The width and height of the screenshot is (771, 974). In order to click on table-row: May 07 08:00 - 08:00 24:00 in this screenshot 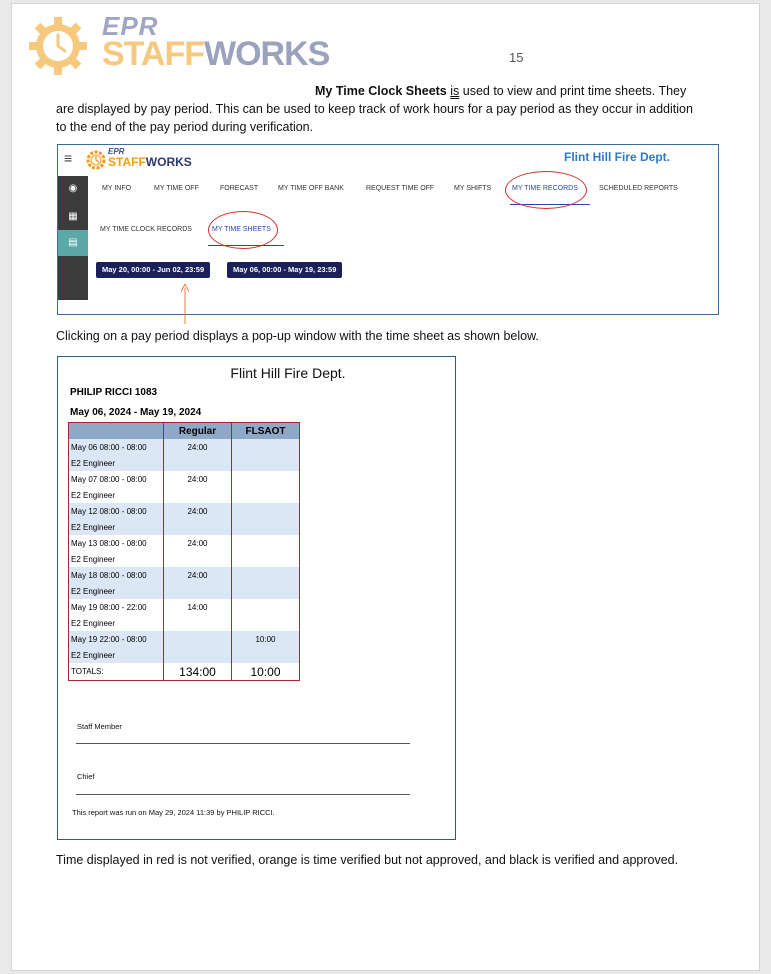, I will do `click(184, 479)`.